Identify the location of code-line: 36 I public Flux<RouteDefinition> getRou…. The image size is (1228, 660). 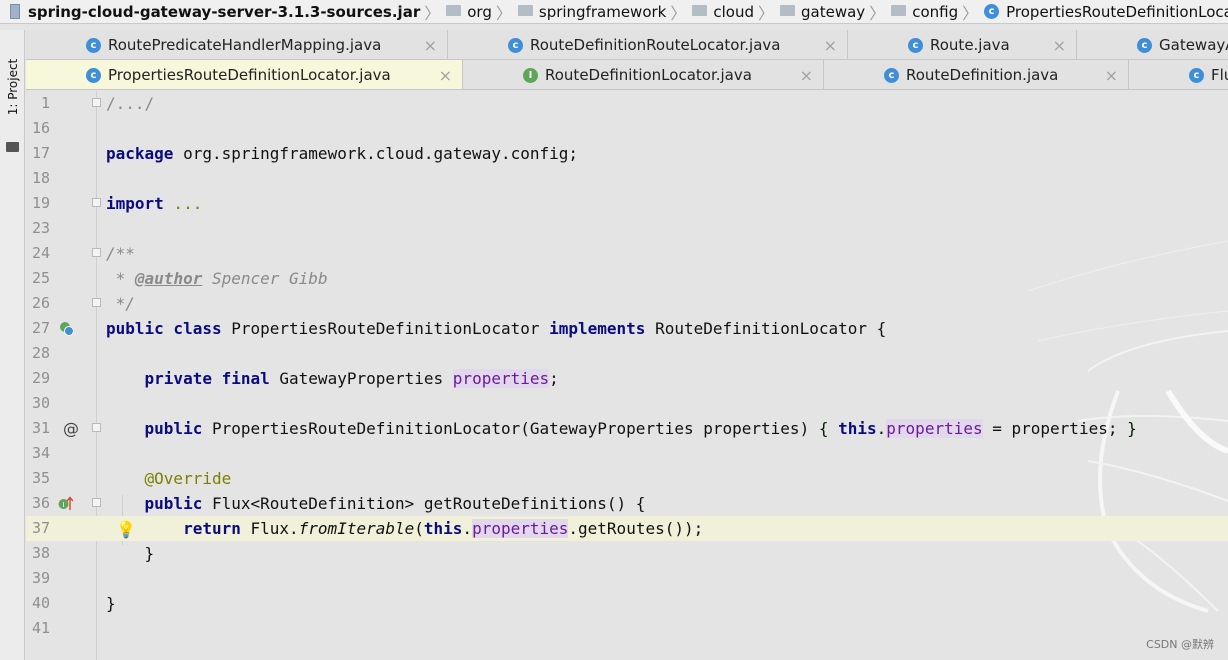
(627, 503).